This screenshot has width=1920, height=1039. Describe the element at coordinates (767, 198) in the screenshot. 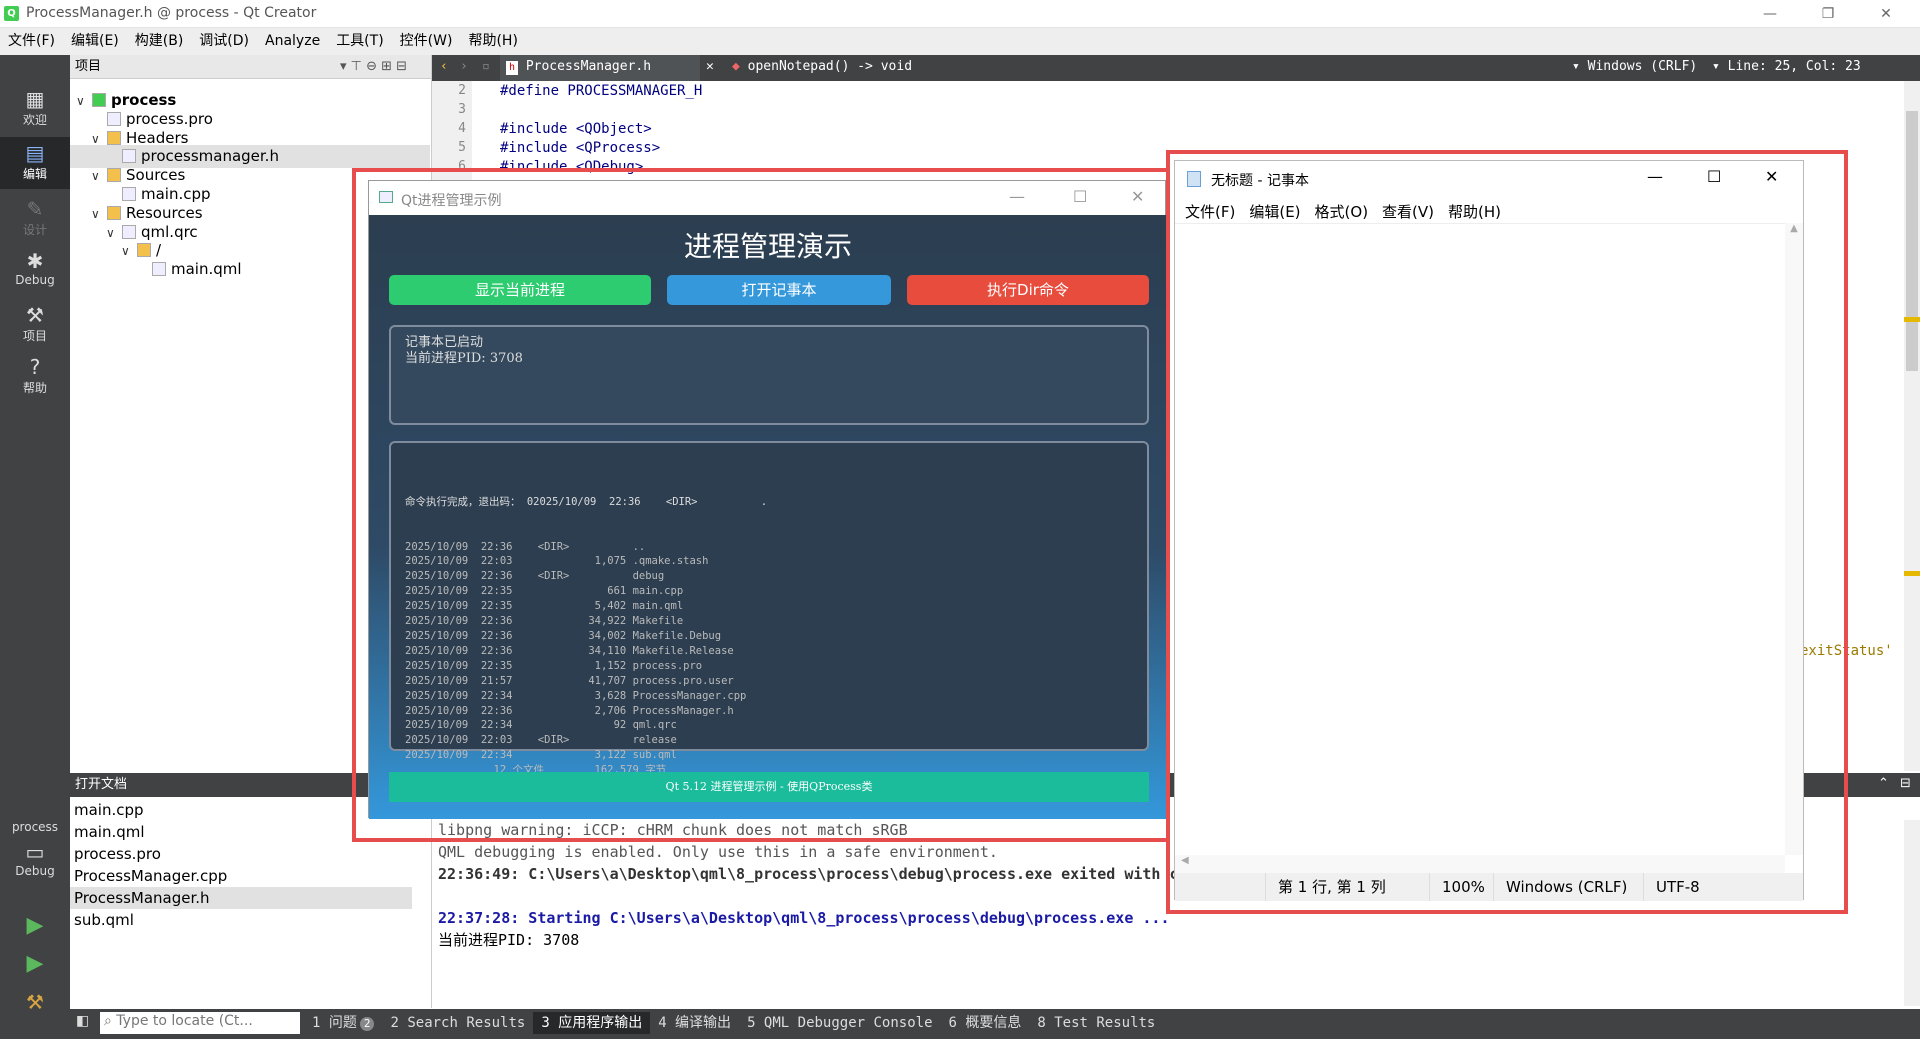

I see `qt-app-titlebar: Qt进程管理示例 — ☐ ✕` at that location.